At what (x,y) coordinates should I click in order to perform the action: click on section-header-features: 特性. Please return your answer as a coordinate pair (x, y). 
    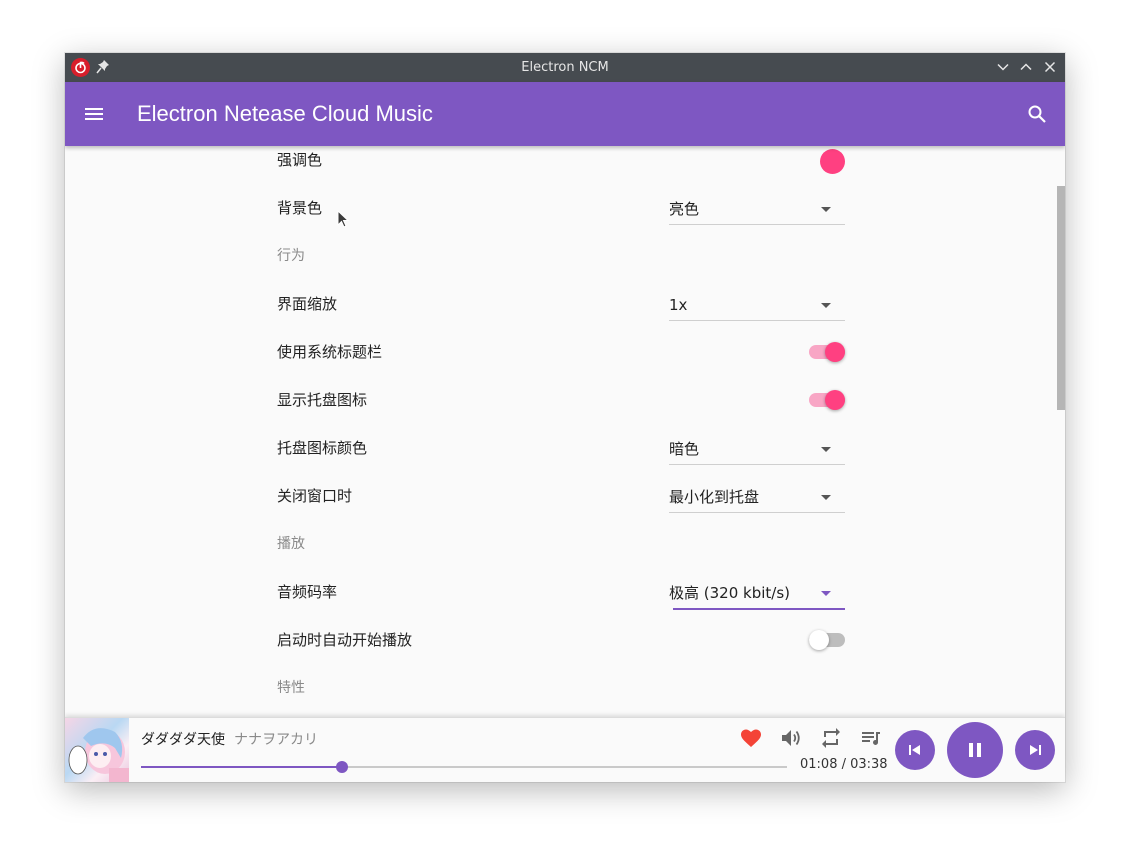
    Looking at the image, I should click on (291, 688).